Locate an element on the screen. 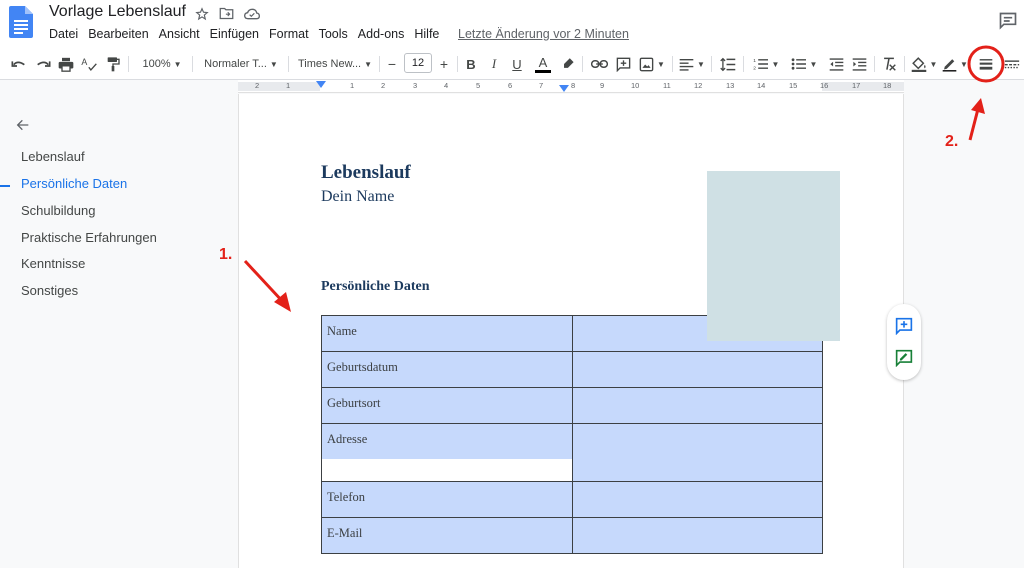  underline-button: U is located at coordinates (517, 64).